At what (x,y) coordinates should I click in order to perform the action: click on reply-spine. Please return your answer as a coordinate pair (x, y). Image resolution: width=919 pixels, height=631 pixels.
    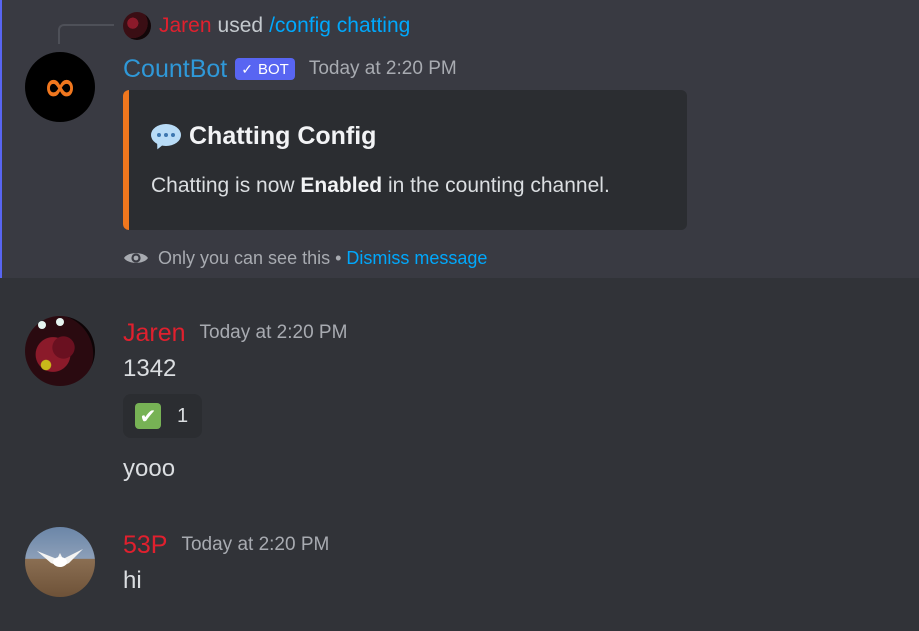
    Looking at the image, I should click on (86, 34).